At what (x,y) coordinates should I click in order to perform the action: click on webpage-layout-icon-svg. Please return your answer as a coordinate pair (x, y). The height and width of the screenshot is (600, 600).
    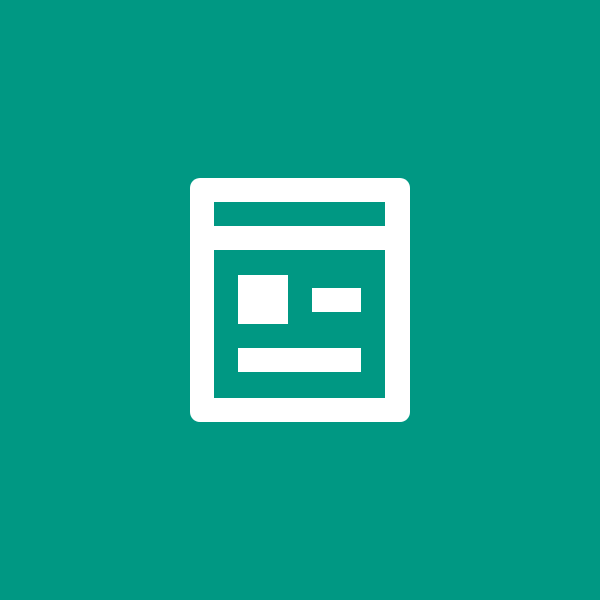
    Looking at the image, I should click on (300, 300).